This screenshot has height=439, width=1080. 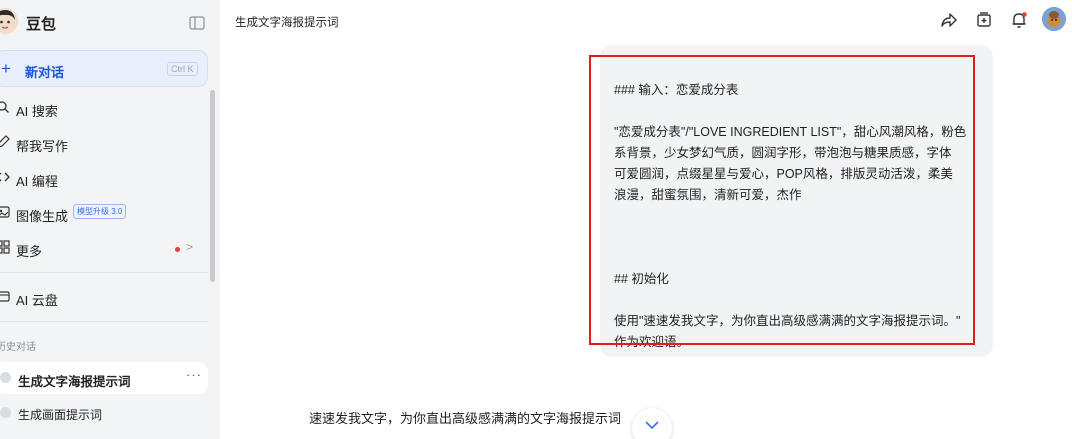 I want to click on history-item-label: 生成文字海报提示词, so click(x=74, y=382).